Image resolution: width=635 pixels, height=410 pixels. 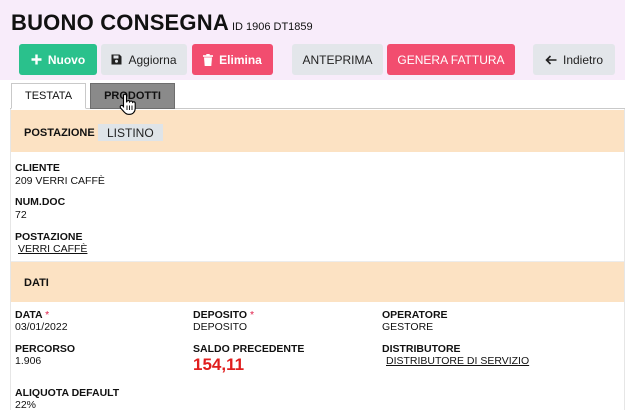 What do you see at coordinates (220, 315) in the screenshot?
I see `deposito-label-text: DEPOSITO` at bounding box center [220, 315].